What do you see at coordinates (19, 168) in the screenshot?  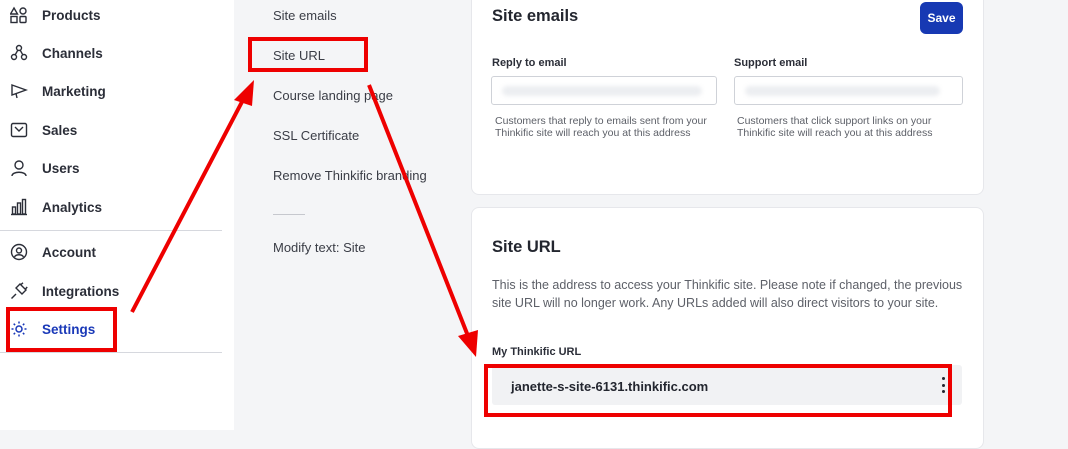 I see `user-icon` at bounding box center [19, 168].